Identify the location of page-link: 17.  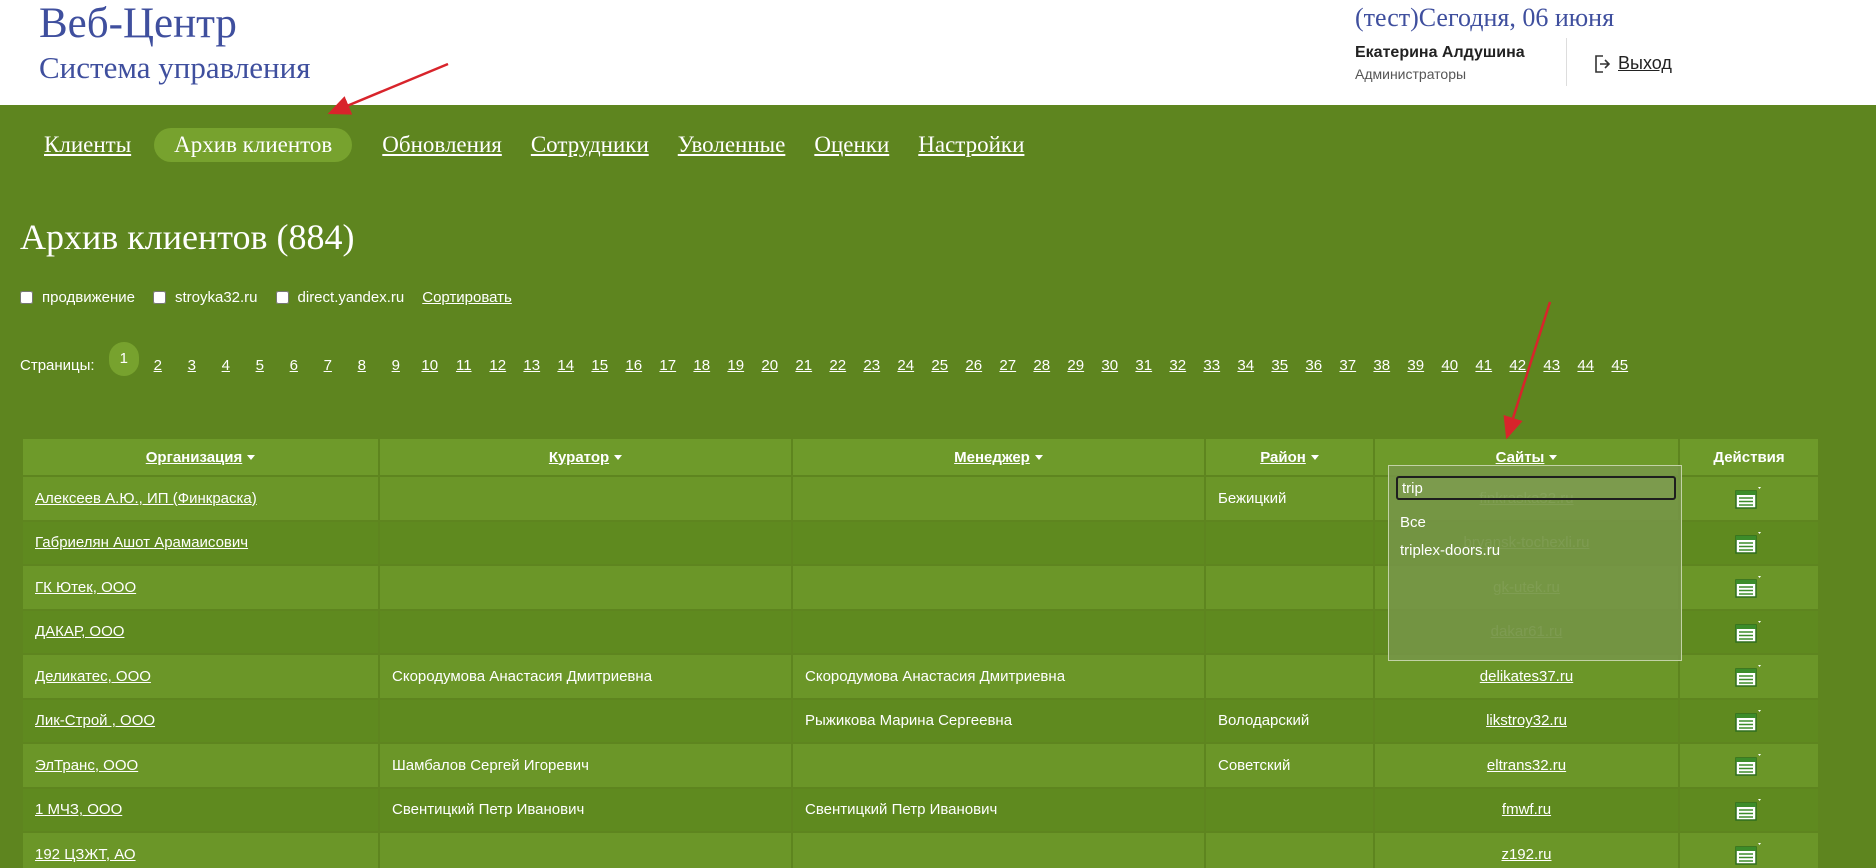
(668, 366).